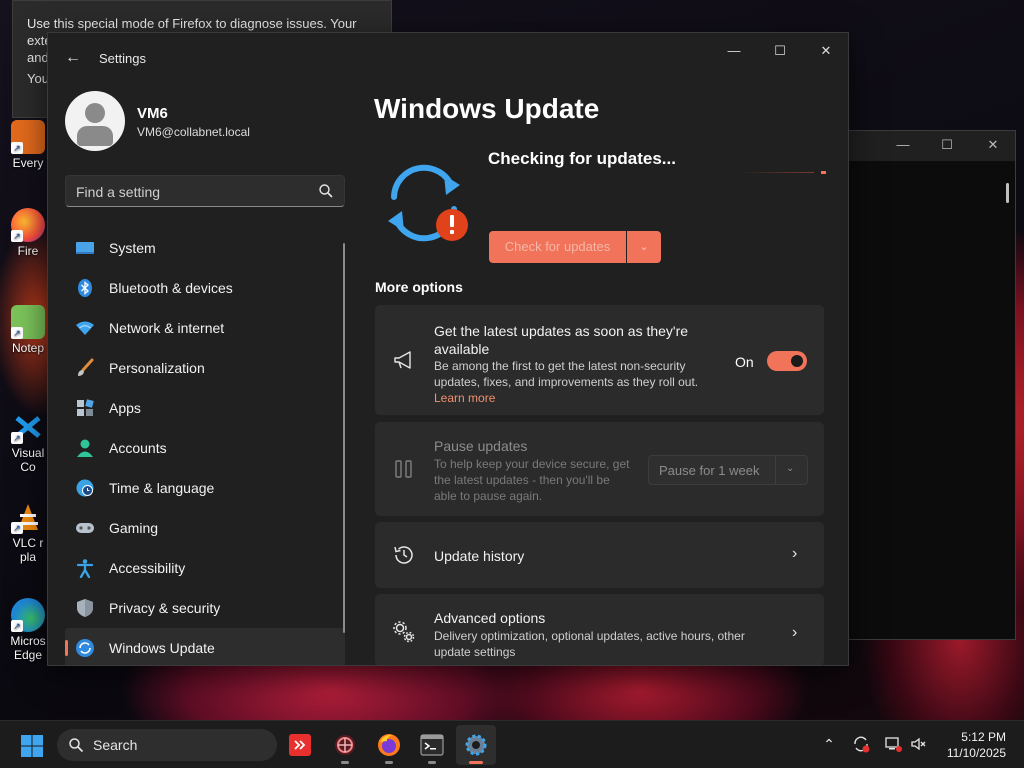 The width and height of the screenshot is (1024, 768). Describe the element at coordinates (138, 448) in the screenshot. I see `nav-label: Accounts` at that location.